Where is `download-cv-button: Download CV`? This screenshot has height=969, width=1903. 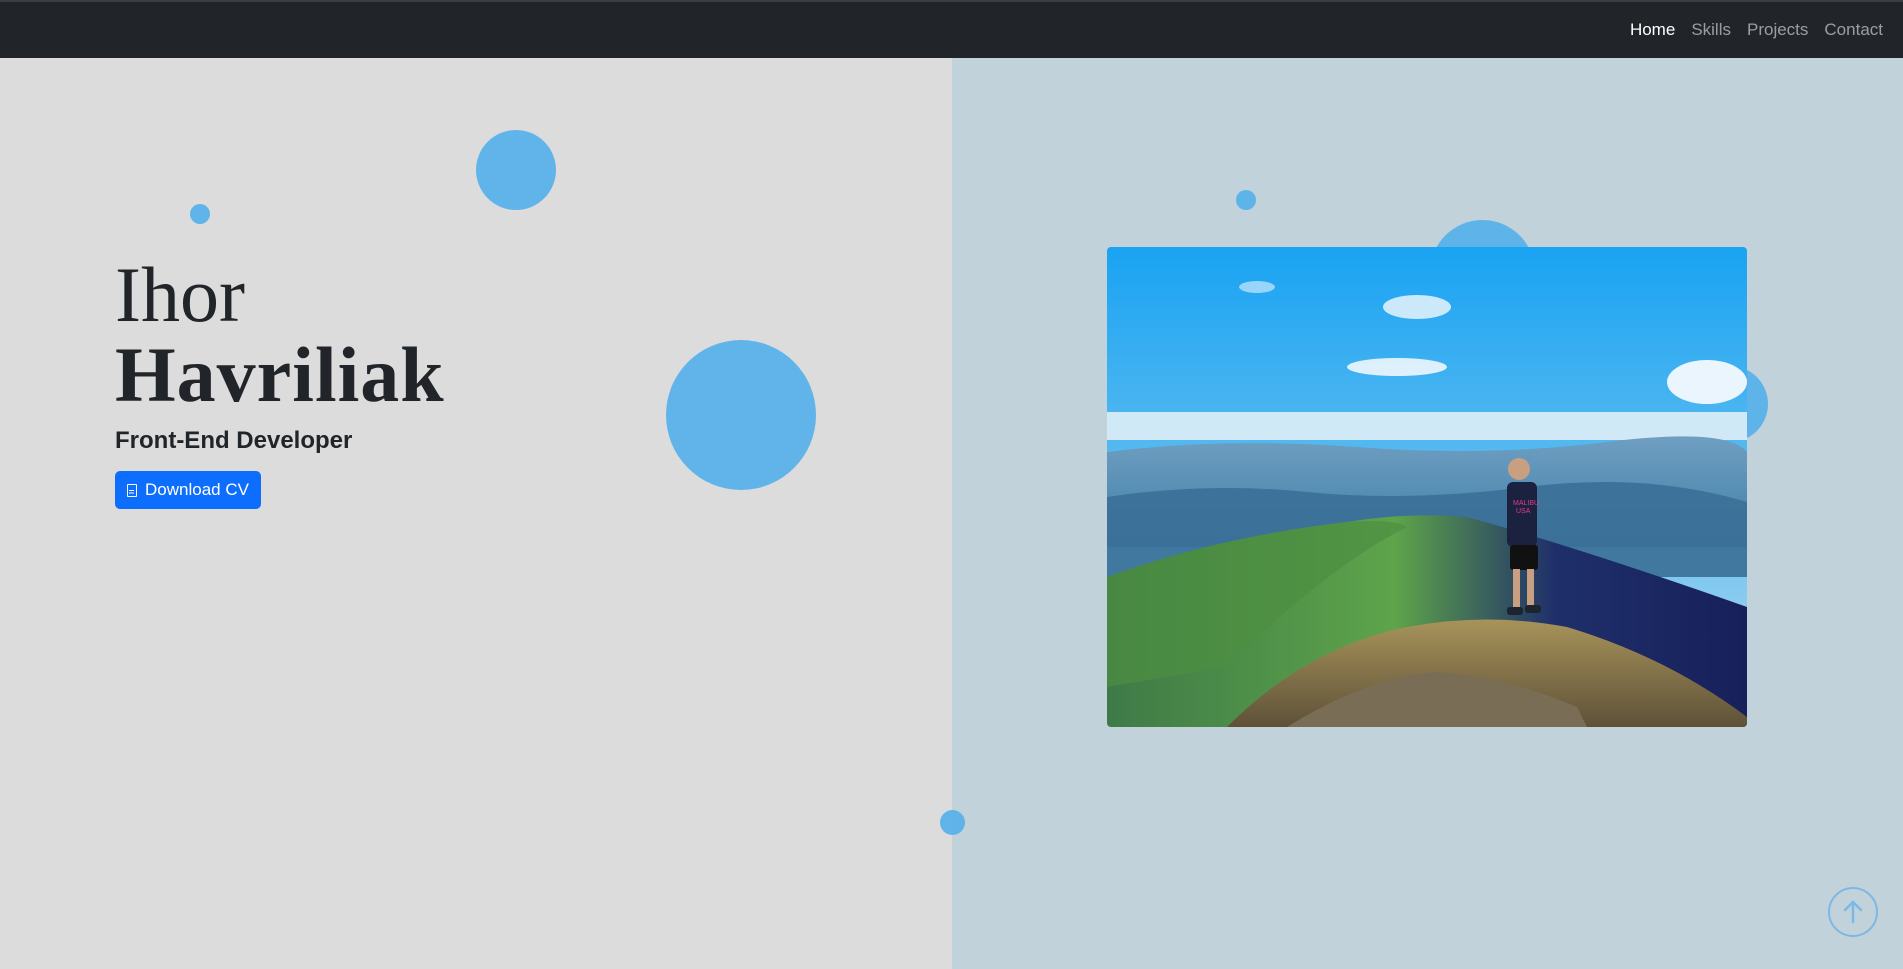
download-cv-button: Download CV is located at coordinates (188, 490).